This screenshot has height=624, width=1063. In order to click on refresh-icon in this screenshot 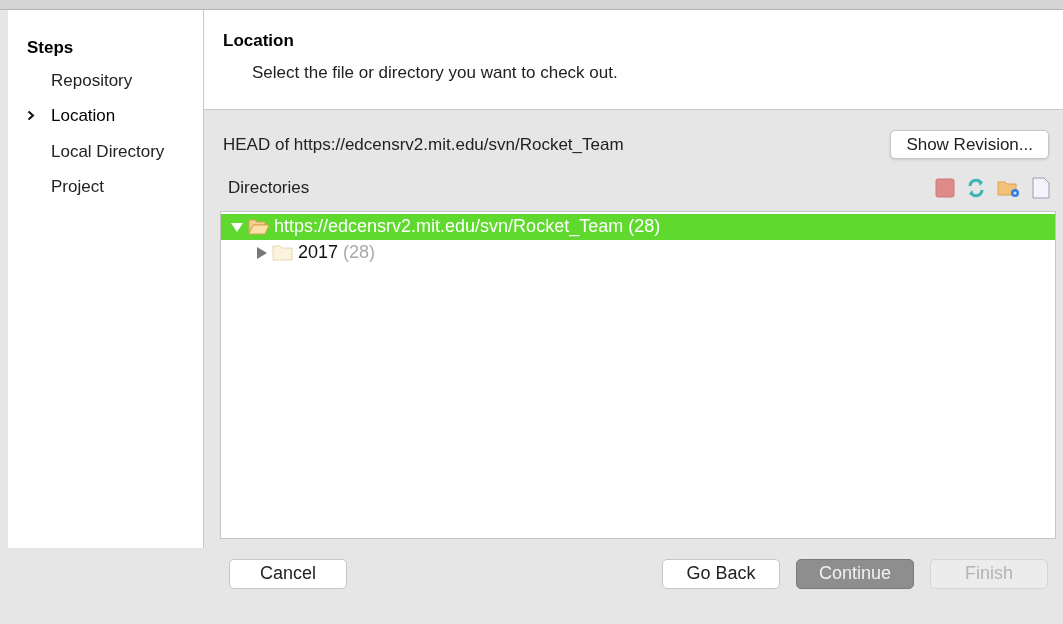, I will do `click(976, 187)`.